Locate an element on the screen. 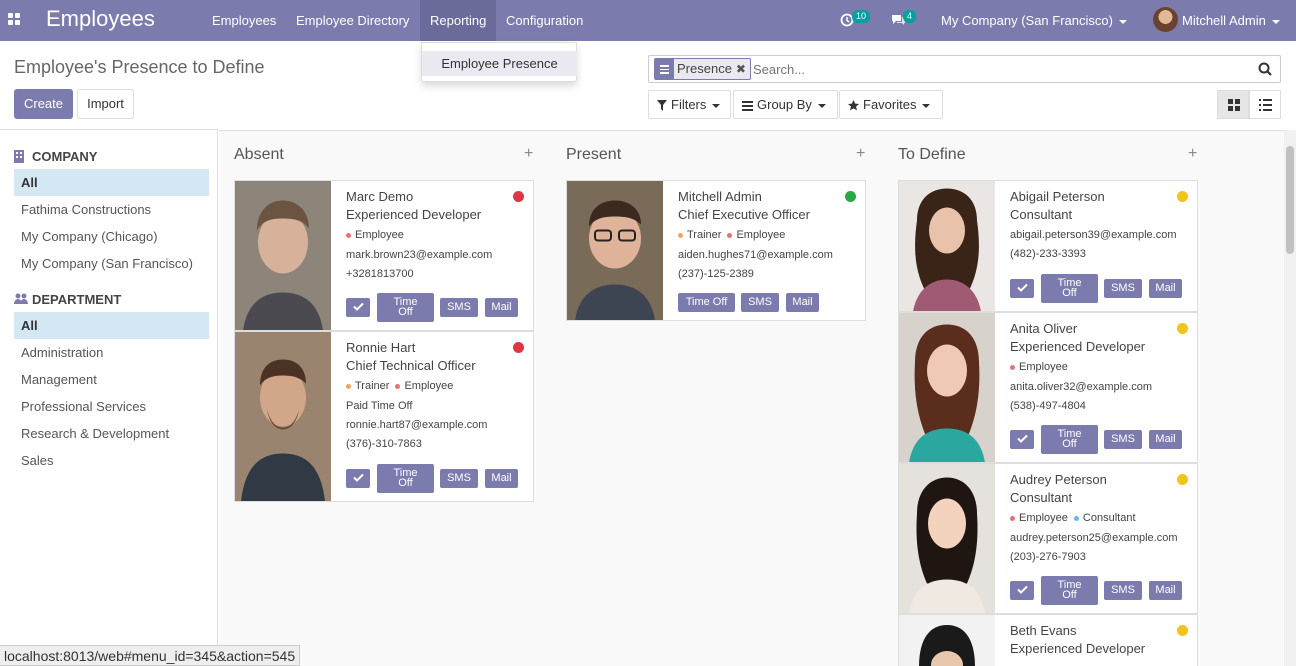 The width and height of the screenshot is (1296, 666). company-switcher: My Company (San Francisco) is located at coordinates (1034, 20).